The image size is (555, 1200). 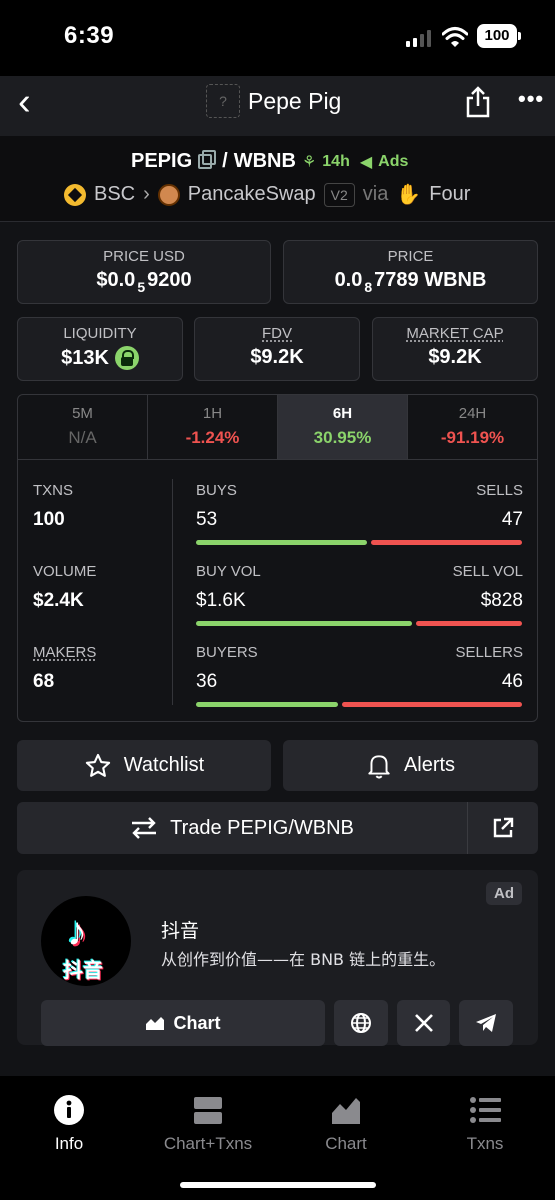 What do you see at coordinates (472, 437) in the screenshot?
I see `tab-24h-value: -91.19%` at bounding box center [472, 437].